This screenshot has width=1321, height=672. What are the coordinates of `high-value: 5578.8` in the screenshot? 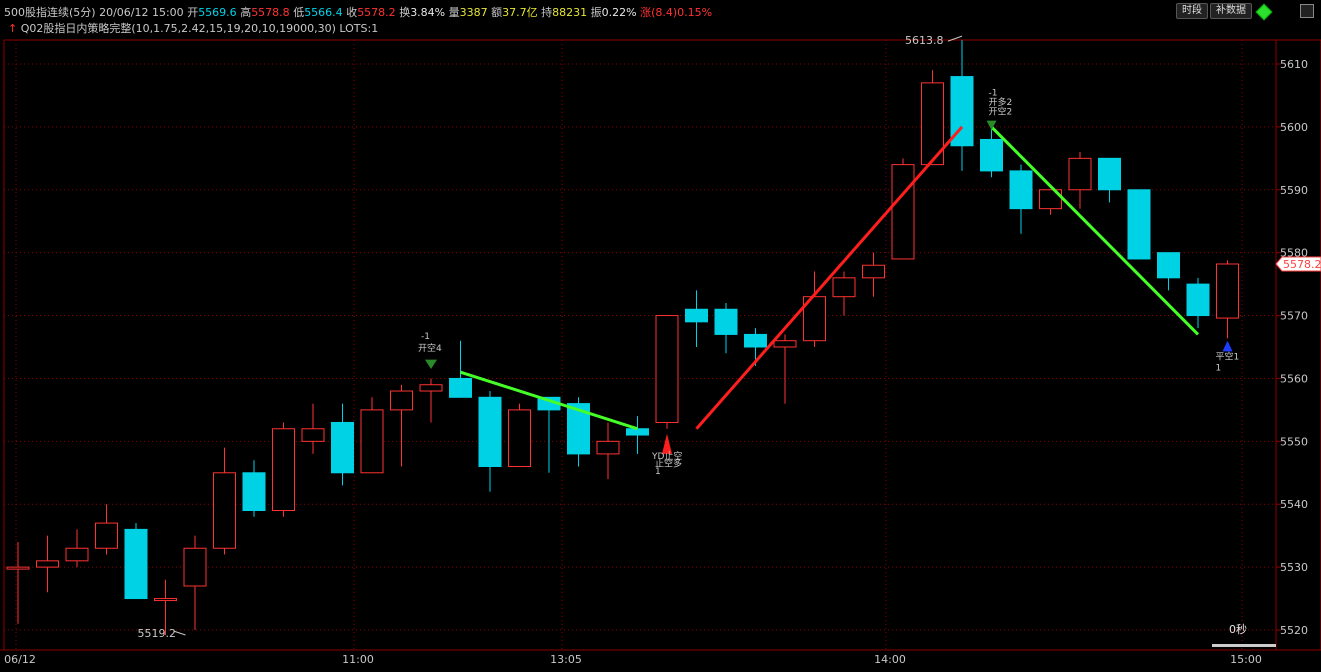 It's located at (270, 12).